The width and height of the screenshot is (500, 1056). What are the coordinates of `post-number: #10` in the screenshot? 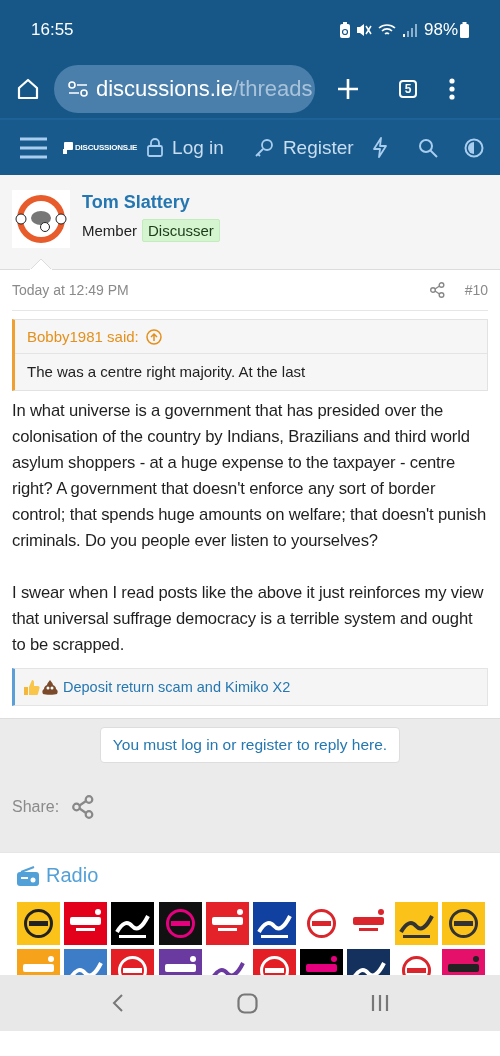 It's located at (476, 290).